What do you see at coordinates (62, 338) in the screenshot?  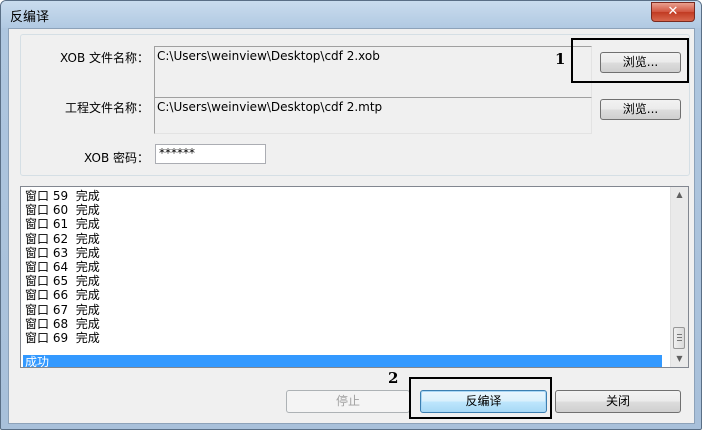 I see `log-line: 窗口 69 完成` at bounding box center [62, 338].